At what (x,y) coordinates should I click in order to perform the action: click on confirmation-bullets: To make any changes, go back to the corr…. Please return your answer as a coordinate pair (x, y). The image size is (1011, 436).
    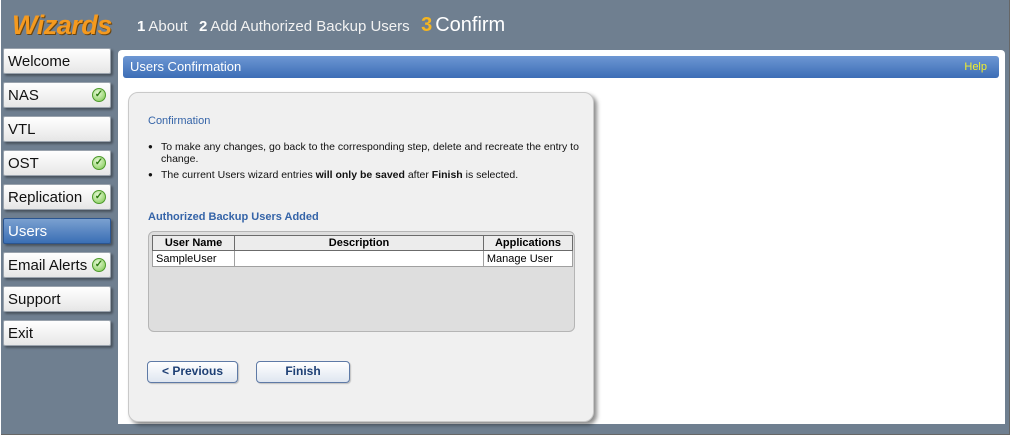
    Looking at the image, I should click on (368, 163).